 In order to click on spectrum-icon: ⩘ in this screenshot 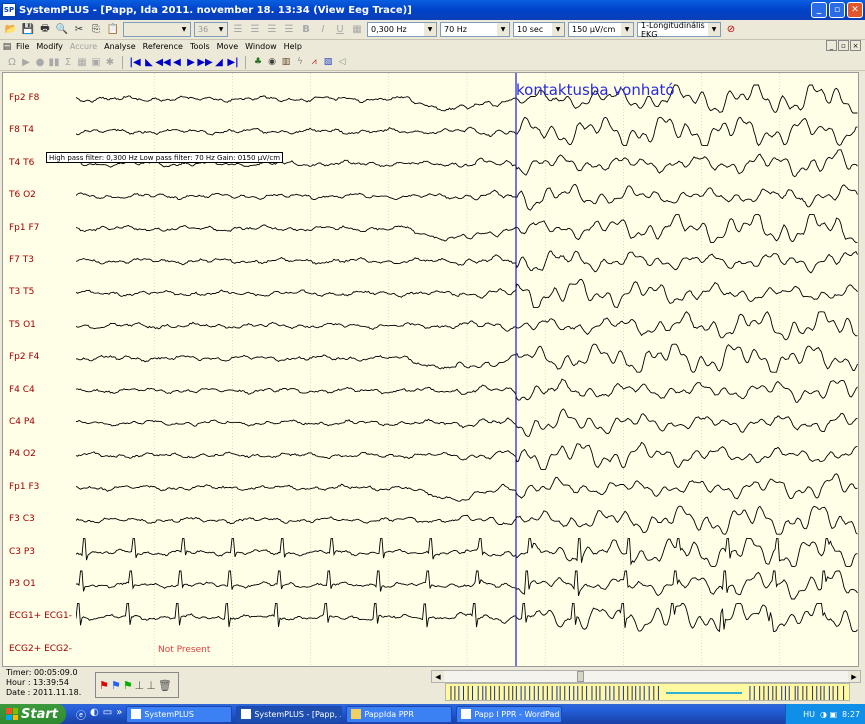, I will do `click(314, 62)`.